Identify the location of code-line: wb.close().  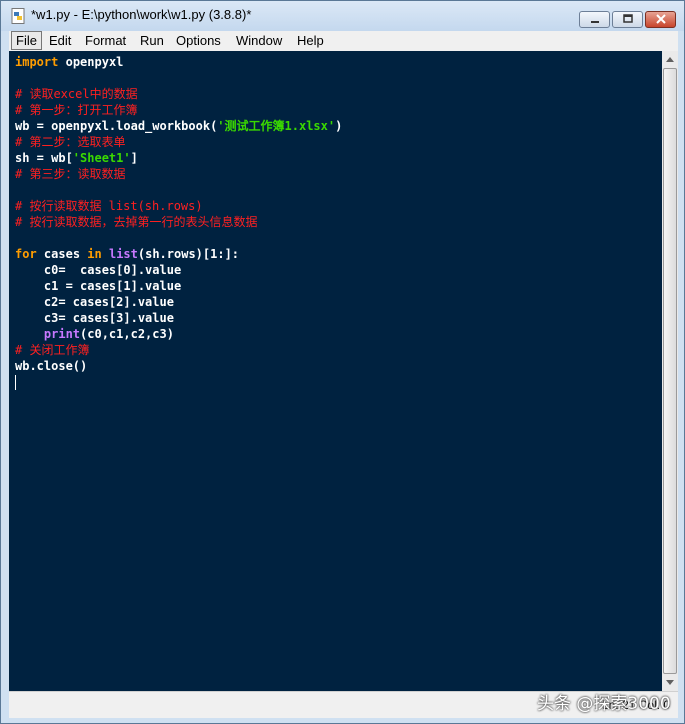
(51, 366).